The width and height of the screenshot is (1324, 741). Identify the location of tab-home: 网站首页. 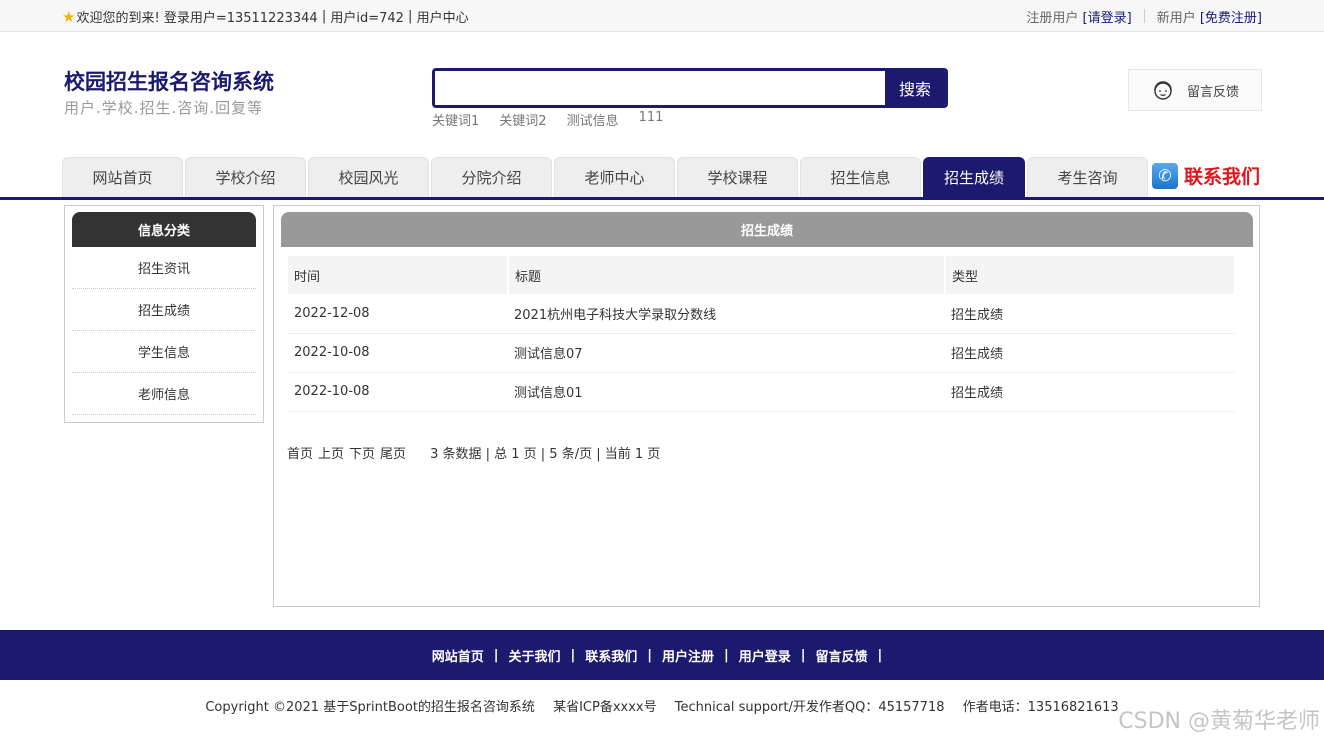
(122, 177).